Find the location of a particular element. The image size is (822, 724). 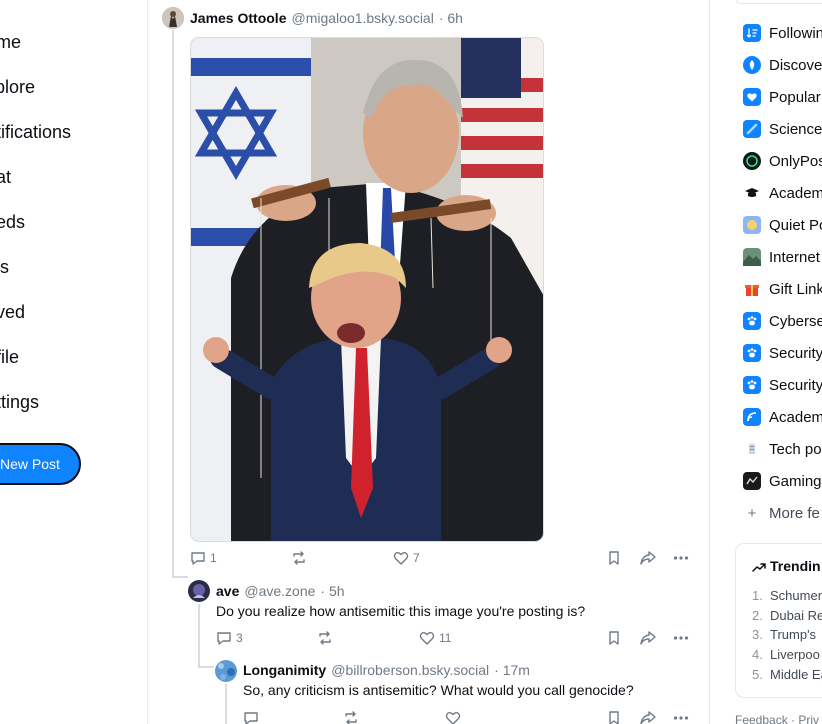

feed-label: Science is located at coordinates (795, 129).